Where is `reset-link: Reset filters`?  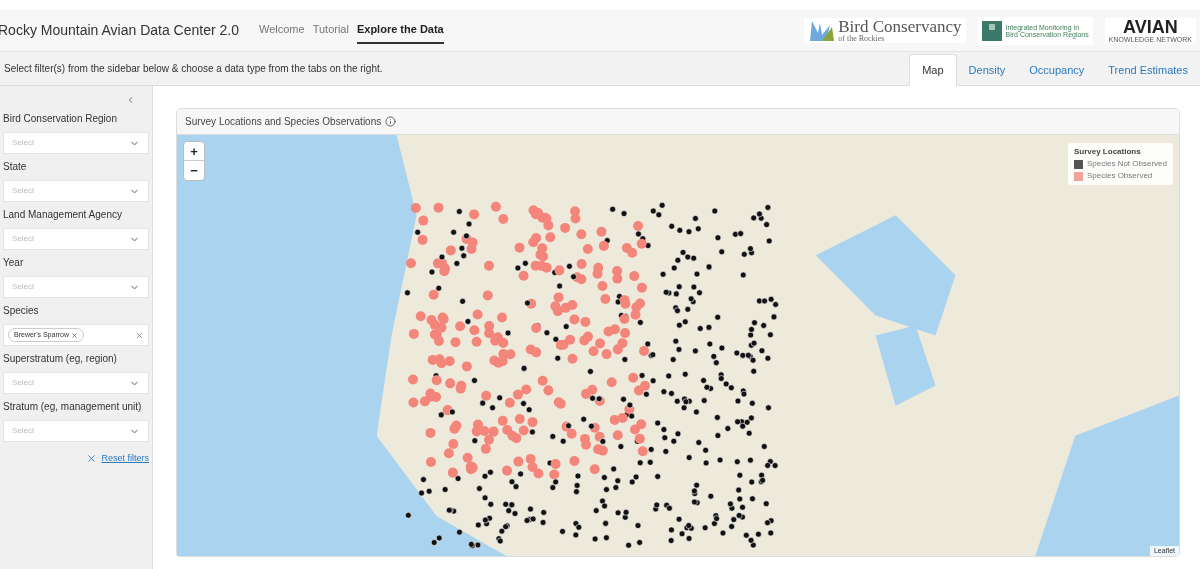
reset-link: Reset filters is located at coordinates (117, 459).